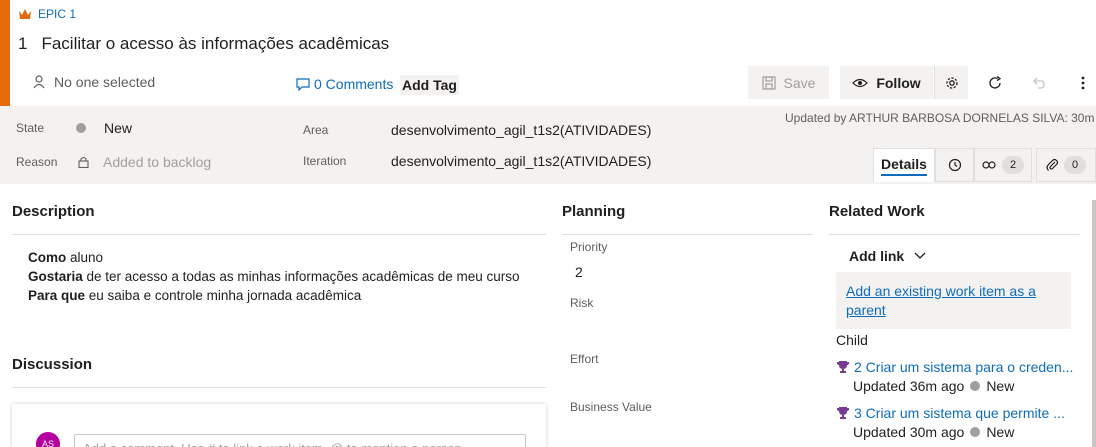 The width and height of the screenshot is (1096, 447). Describe the element at coordinates (579, 272) in the screenshot. I see `priority-value: 2` at that location.